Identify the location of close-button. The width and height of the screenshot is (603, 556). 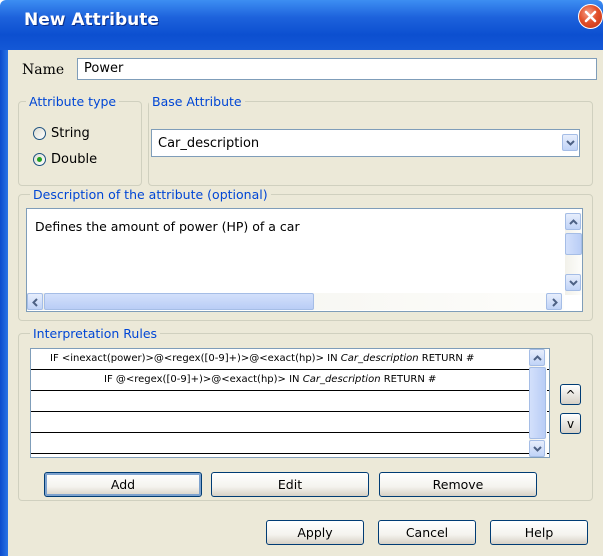
(590, 16).